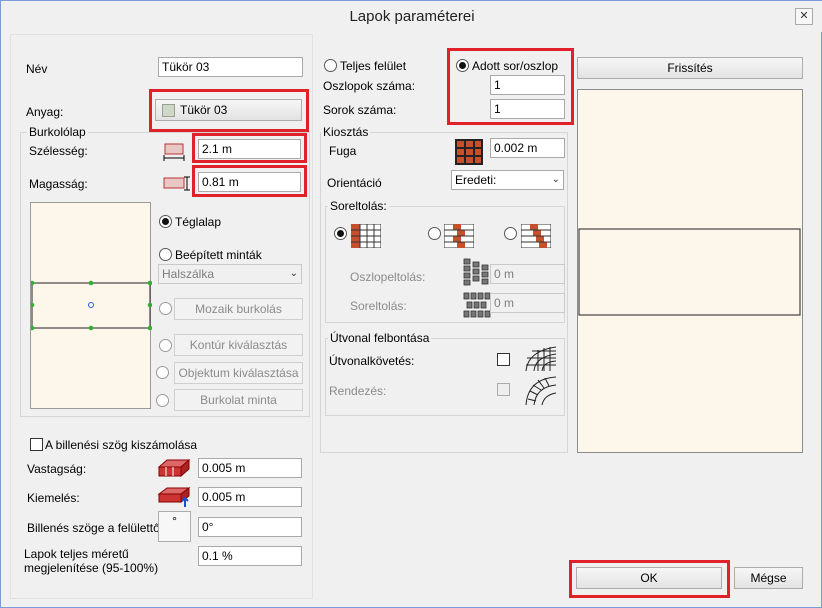  I want to click on orientation-select: Eredeti: ⌄, so click(507, 180).